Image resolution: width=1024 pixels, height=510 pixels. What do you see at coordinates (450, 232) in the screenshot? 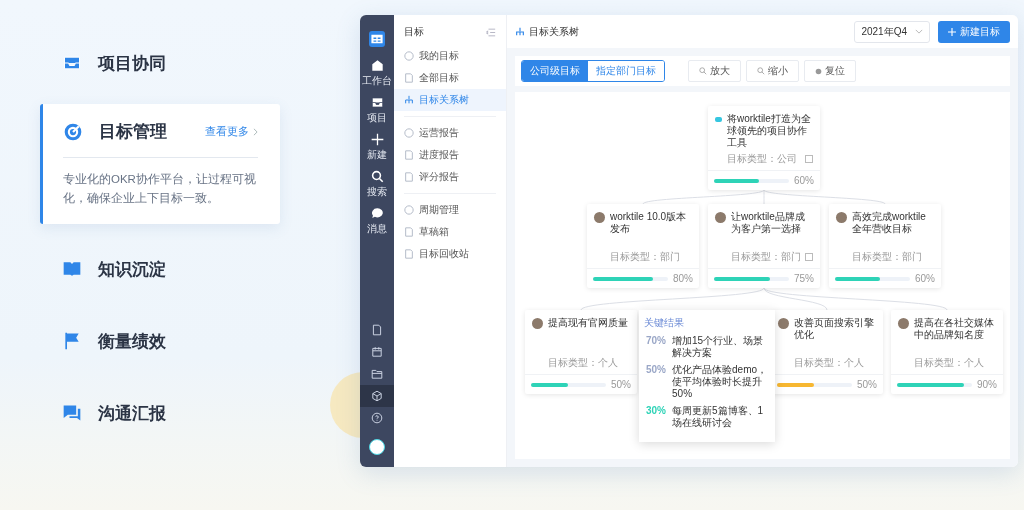
I see `sidebar-item: 草稿箱` at bounding box center [450, 232].